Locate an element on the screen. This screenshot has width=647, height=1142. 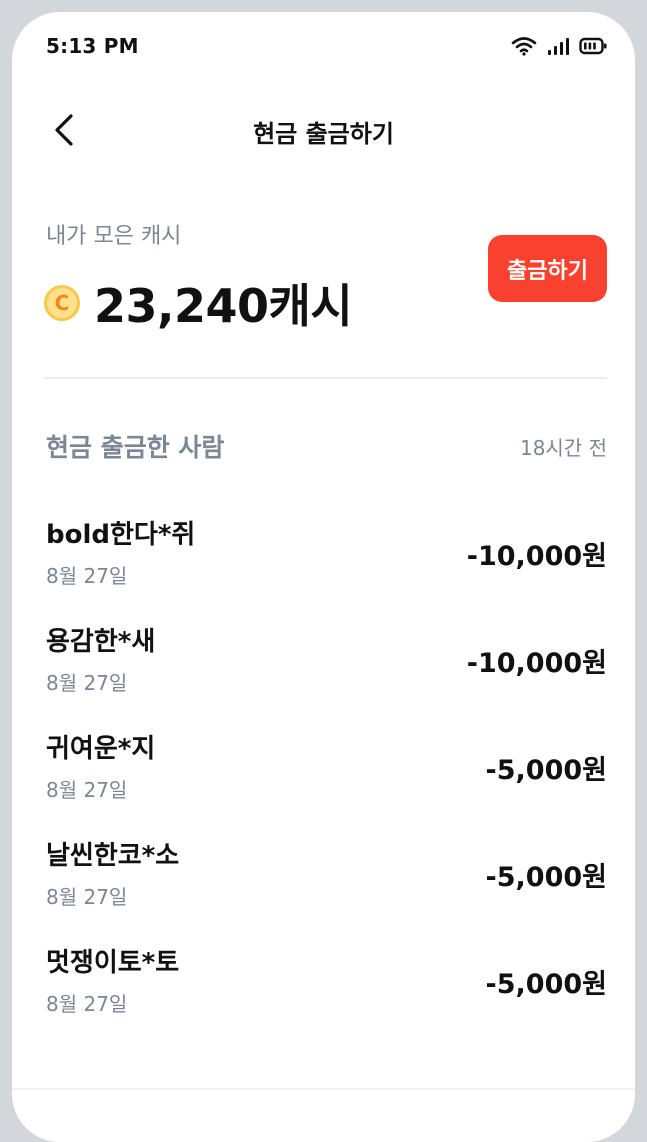
list-item: 날씬한코*소 8월 27일 -5,000원 is located at coordinates (323, 878).